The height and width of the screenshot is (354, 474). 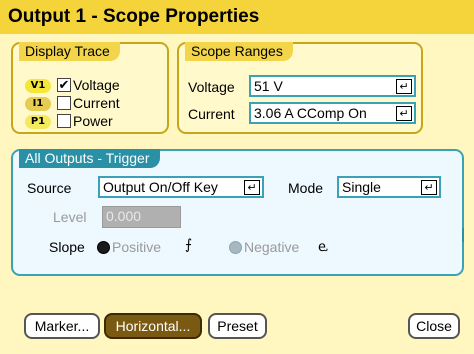 I want to click on trace-badge-v1: V1, so click(x=38, y=86).